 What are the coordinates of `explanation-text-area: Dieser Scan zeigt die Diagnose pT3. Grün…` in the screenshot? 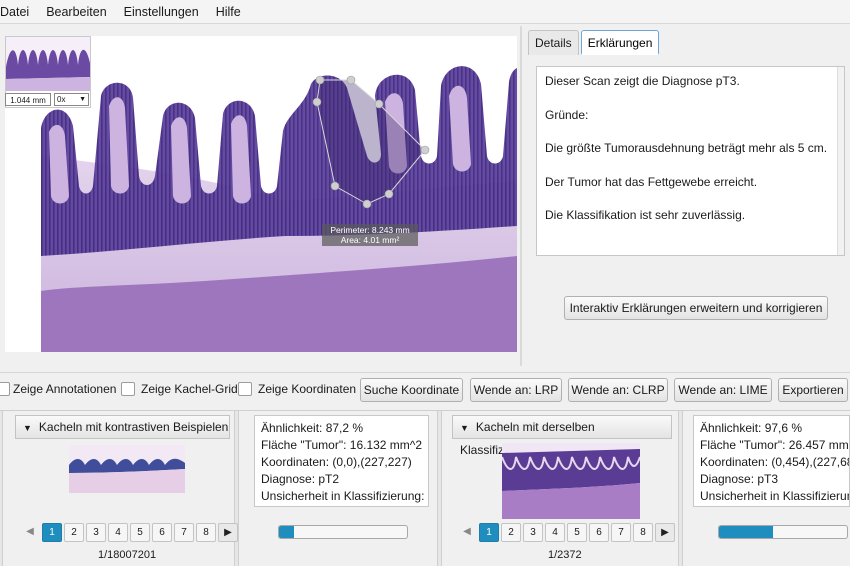 It's located at (690, 161).